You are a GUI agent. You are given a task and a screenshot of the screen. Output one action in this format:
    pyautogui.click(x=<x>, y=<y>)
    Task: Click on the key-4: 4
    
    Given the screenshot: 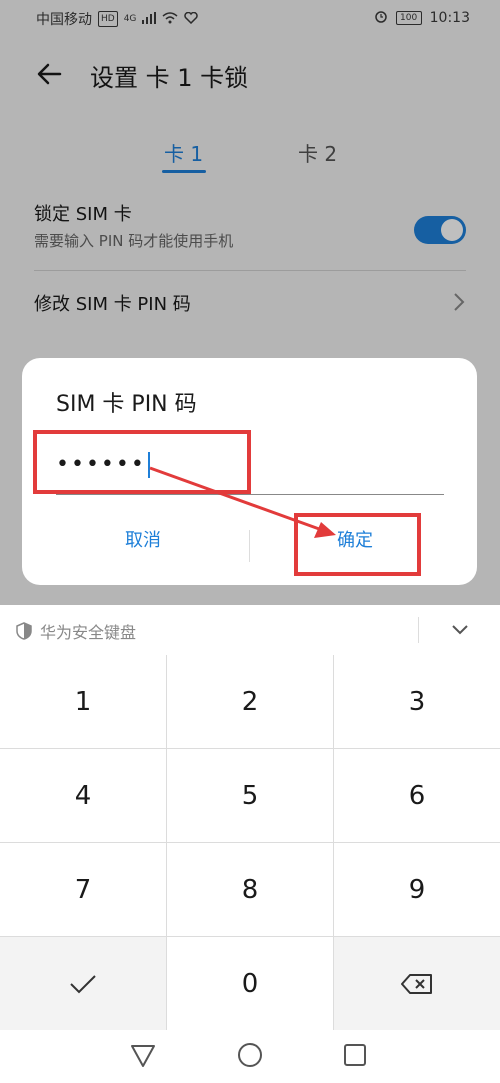 What is the action you would take?
    pyautogui.click(x=83, y=795)
    